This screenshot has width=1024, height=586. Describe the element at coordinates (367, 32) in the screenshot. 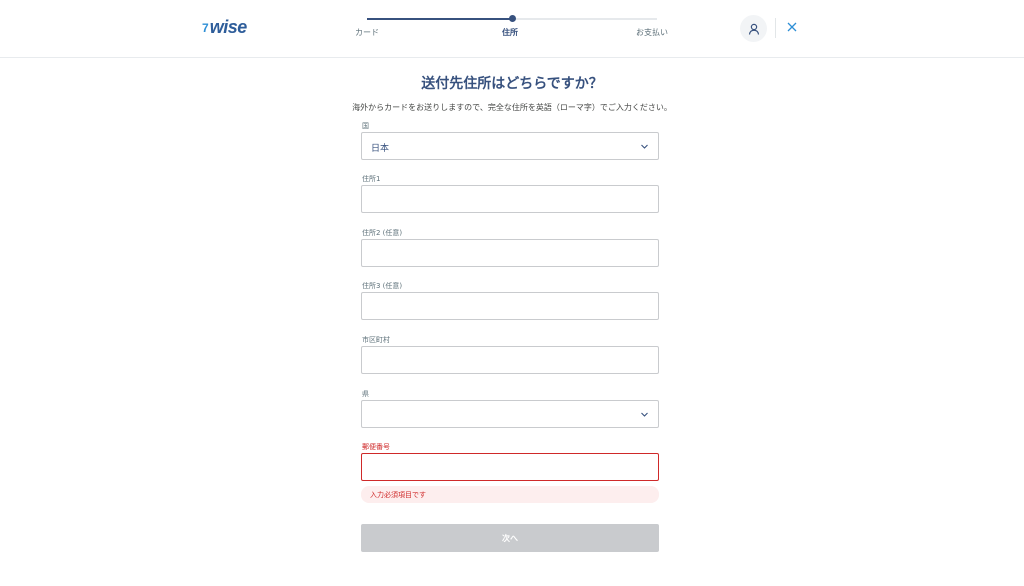

I see `step-card: カード` at that location.